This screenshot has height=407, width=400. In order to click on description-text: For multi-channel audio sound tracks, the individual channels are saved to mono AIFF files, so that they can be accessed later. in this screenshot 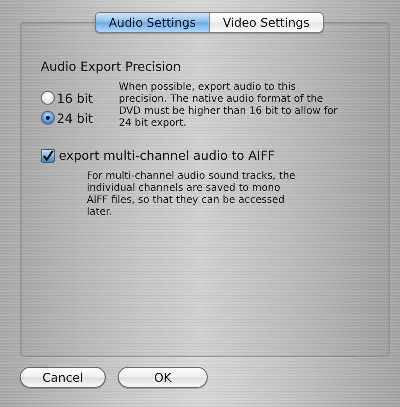, I will do `click(192, 195)`.